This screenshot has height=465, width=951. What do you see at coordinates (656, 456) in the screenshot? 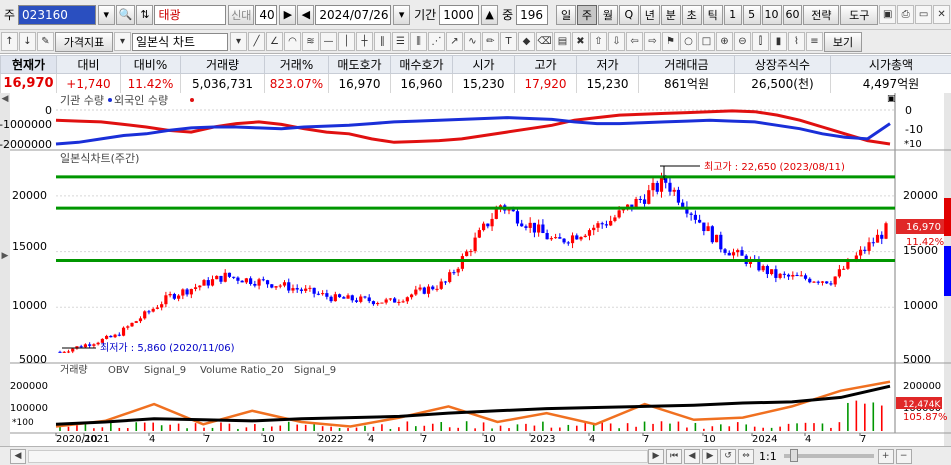
I see `scroll-right-icon: ▶` at bounding box center [656, 456].